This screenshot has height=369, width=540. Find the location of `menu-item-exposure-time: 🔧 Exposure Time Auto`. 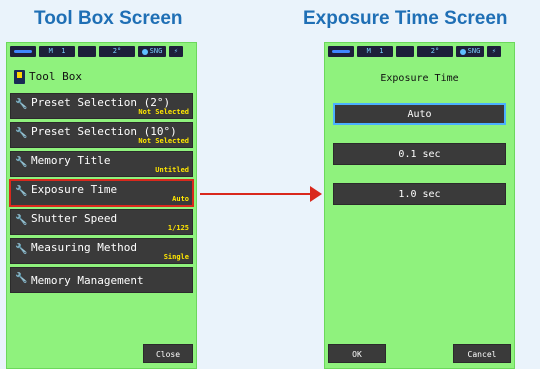

menu-item-exposure-time: 🔧 Exposure Time Auto is located at coordinates (101, 193).